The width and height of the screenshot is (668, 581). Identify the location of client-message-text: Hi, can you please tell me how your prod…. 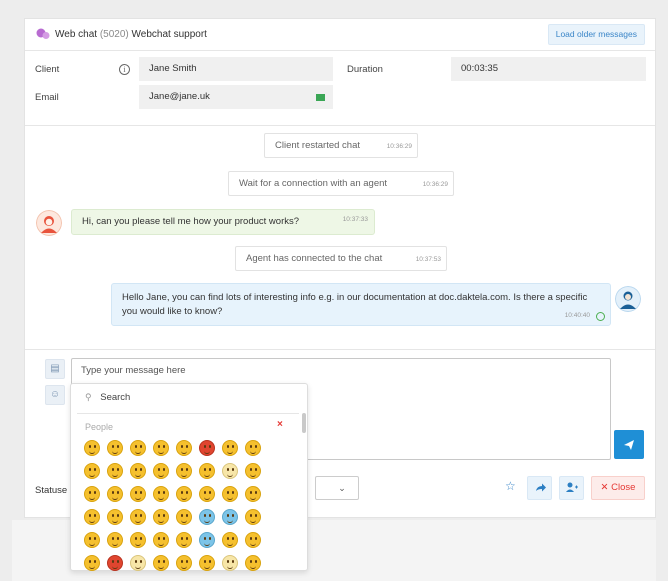
(191, 221).